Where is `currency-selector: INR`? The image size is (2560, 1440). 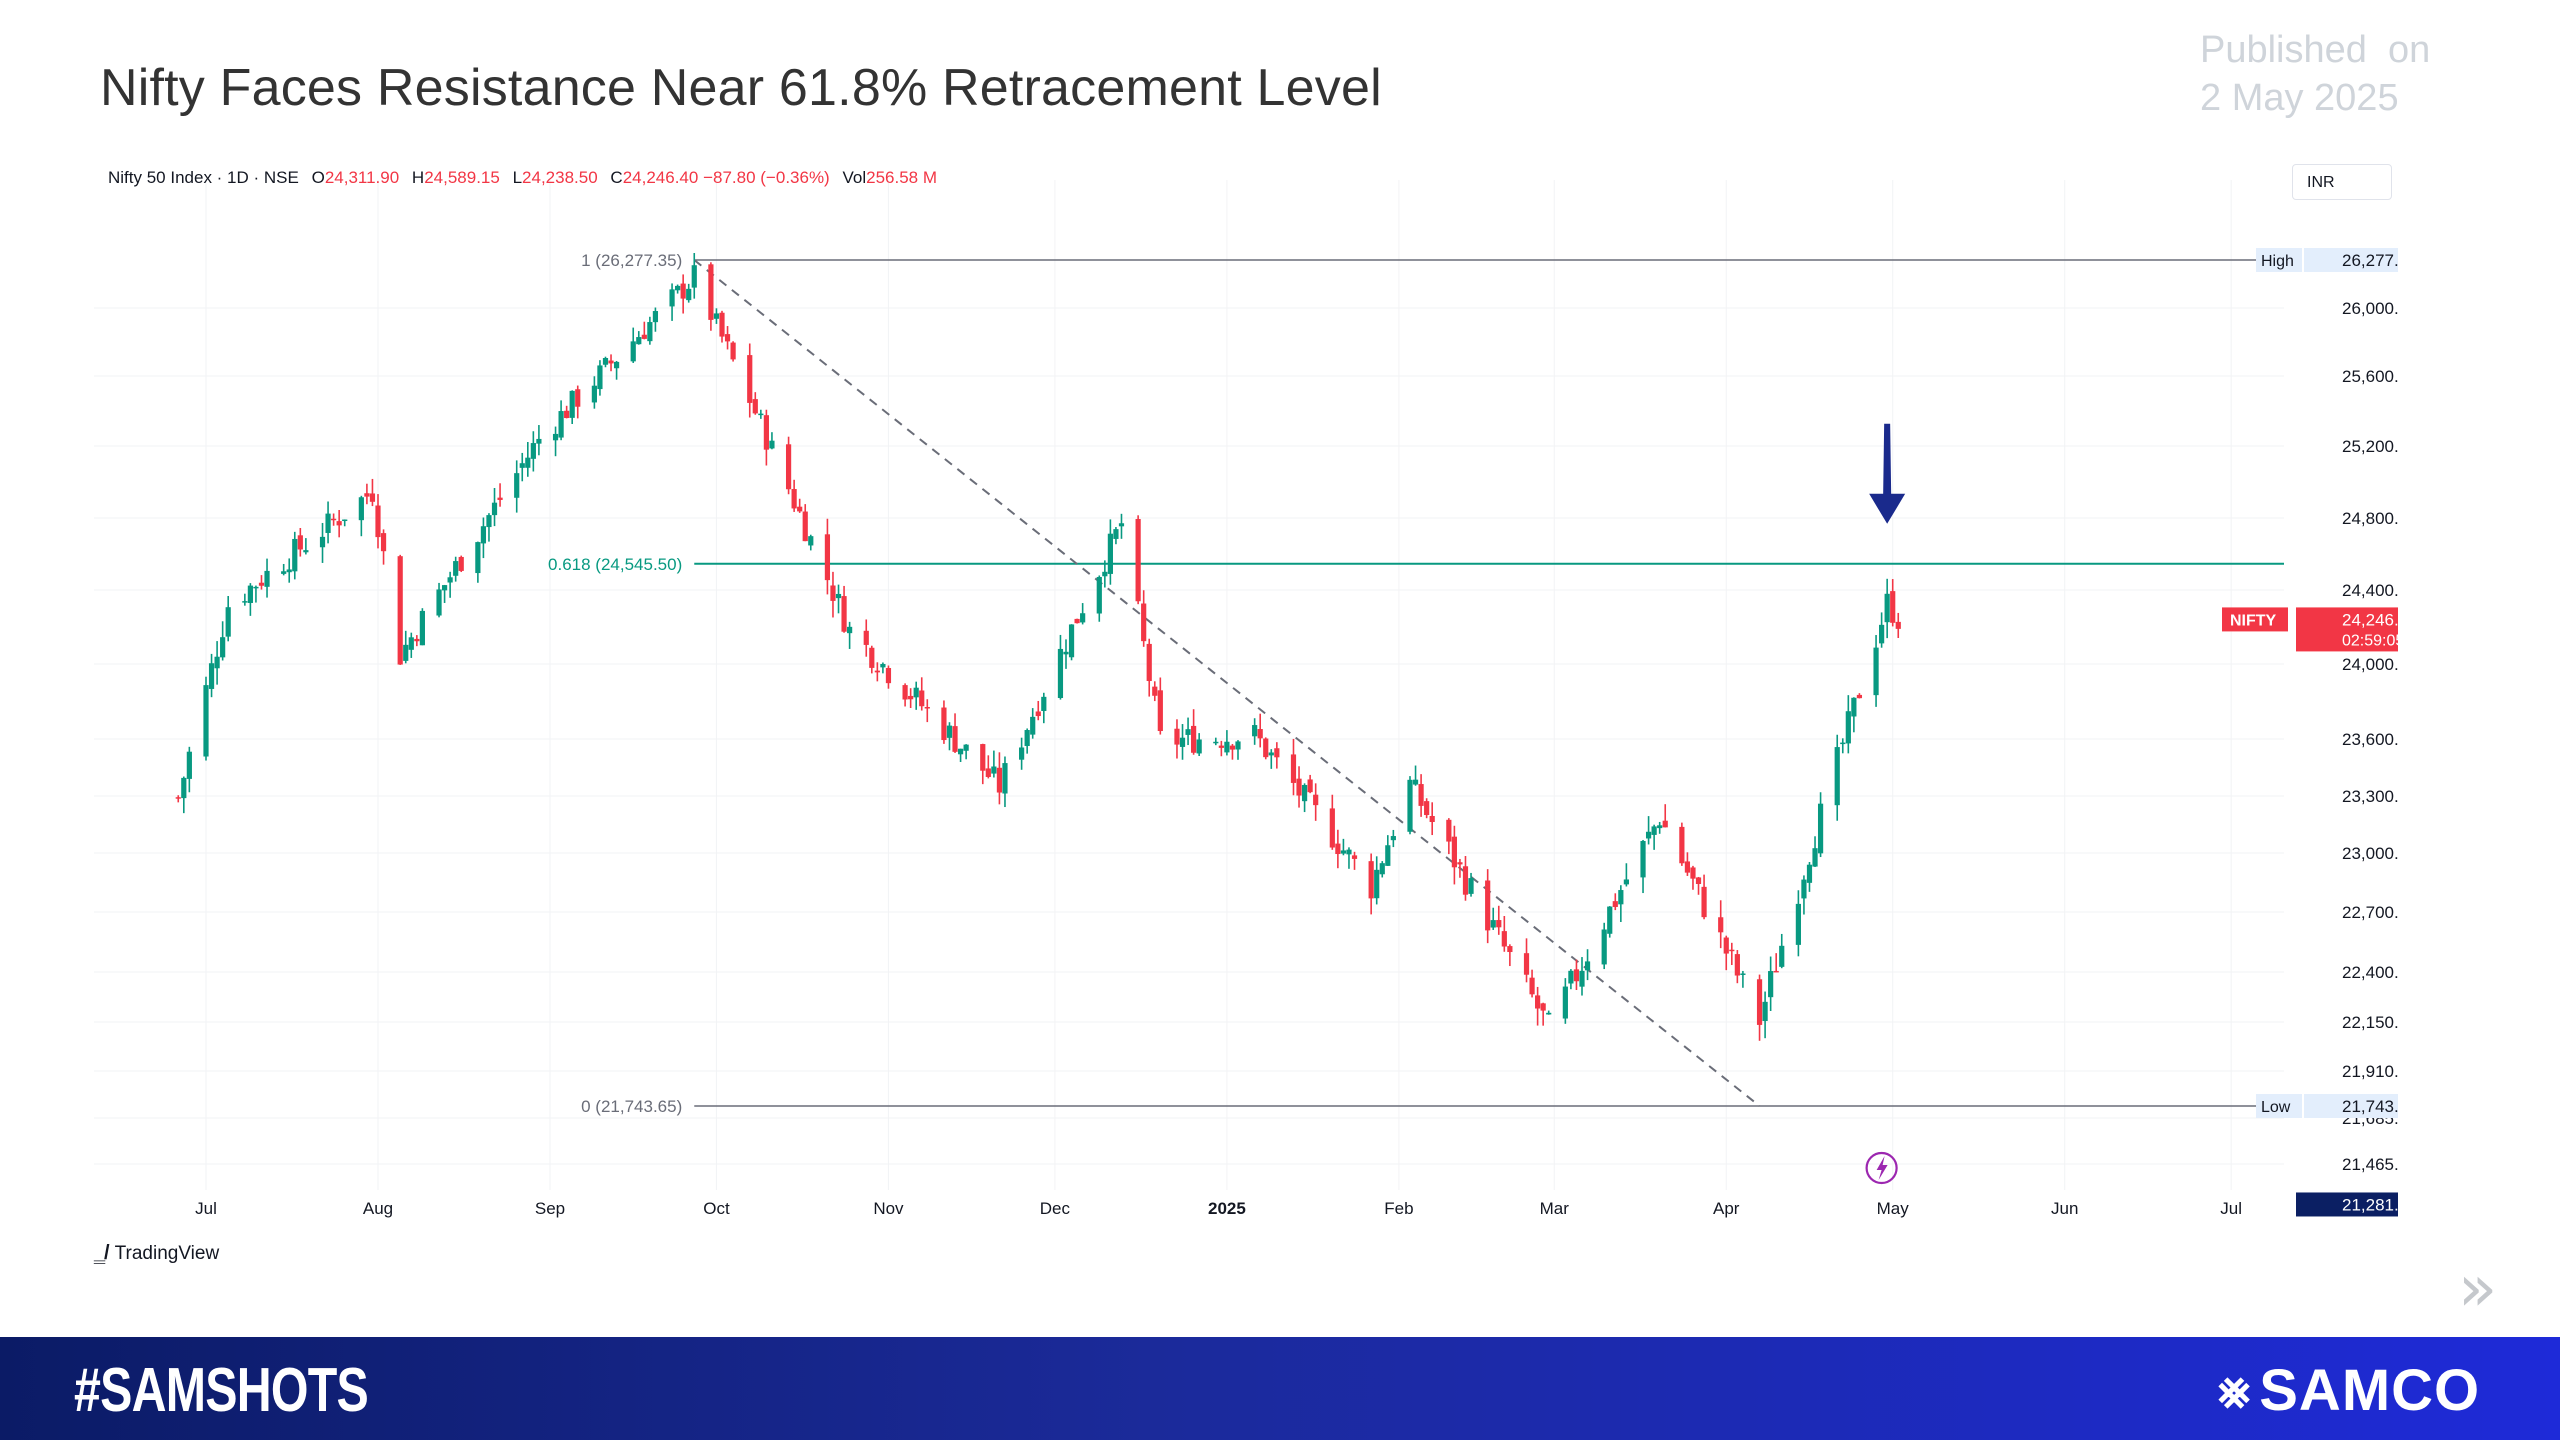 currency-selector: INR is located at coordinates (2342, 182).